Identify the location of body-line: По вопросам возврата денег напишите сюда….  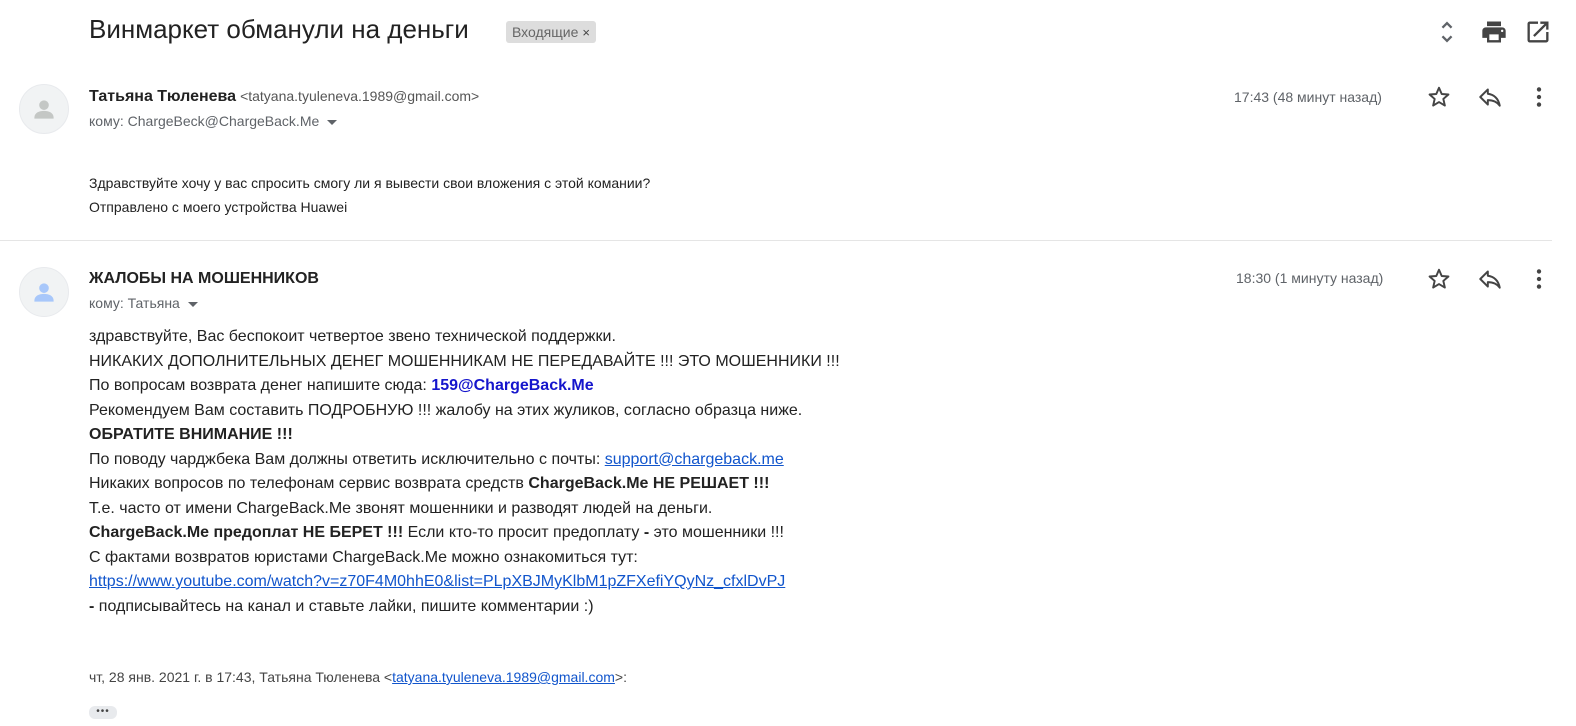
(464, 386).